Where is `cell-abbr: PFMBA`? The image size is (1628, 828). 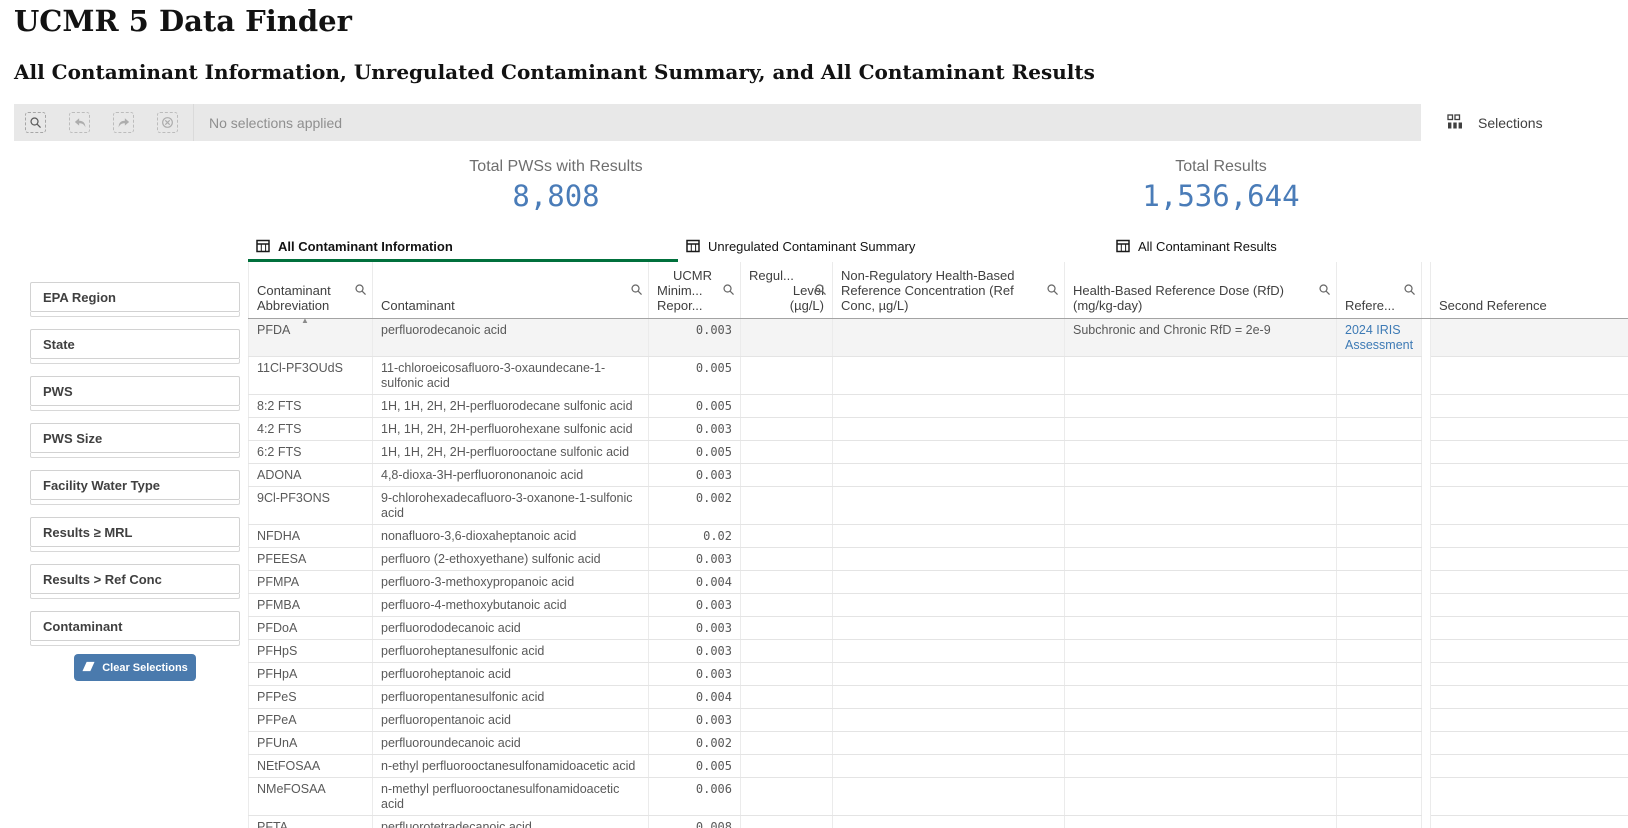
cell-abbr: PFMBA is located at coordinates (310, 605).